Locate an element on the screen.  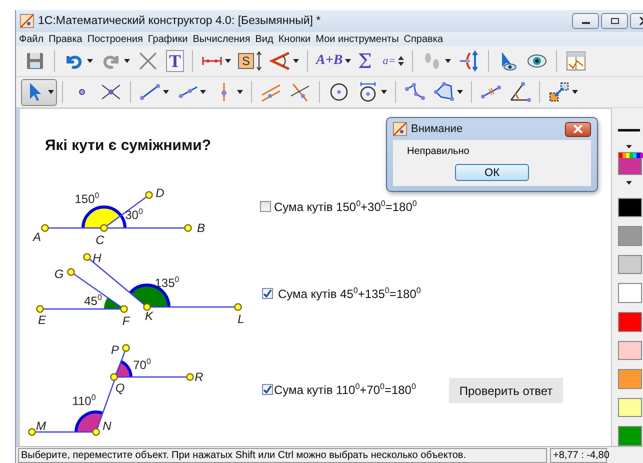
menu-item: Правка is located at coordinates (65, 39).